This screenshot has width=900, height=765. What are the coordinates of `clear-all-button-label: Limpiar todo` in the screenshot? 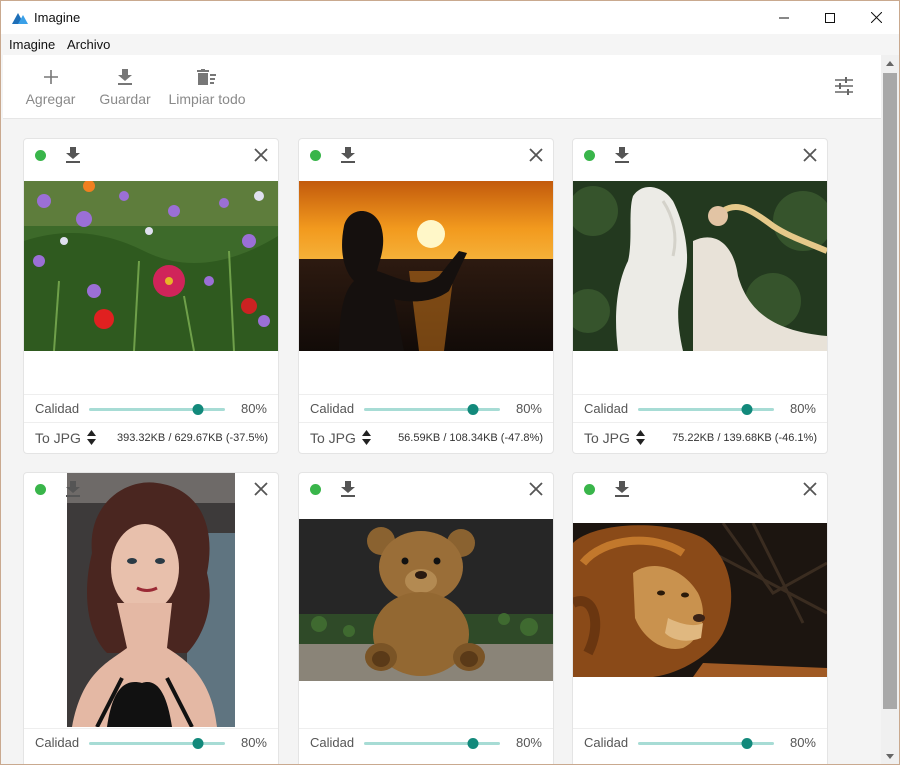 It's located at (207, 99).